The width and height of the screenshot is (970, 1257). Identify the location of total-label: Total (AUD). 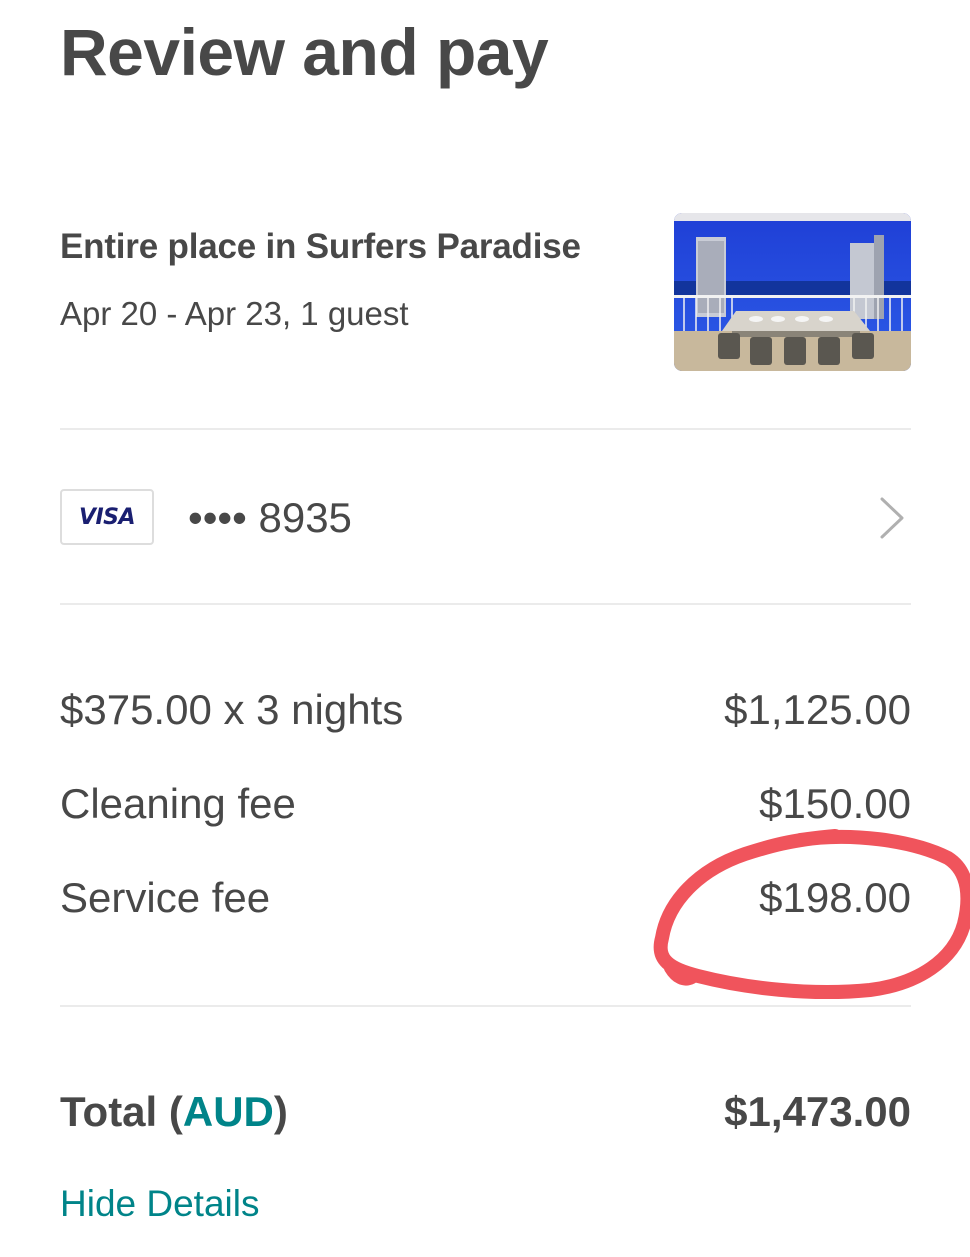
(174, 1111).